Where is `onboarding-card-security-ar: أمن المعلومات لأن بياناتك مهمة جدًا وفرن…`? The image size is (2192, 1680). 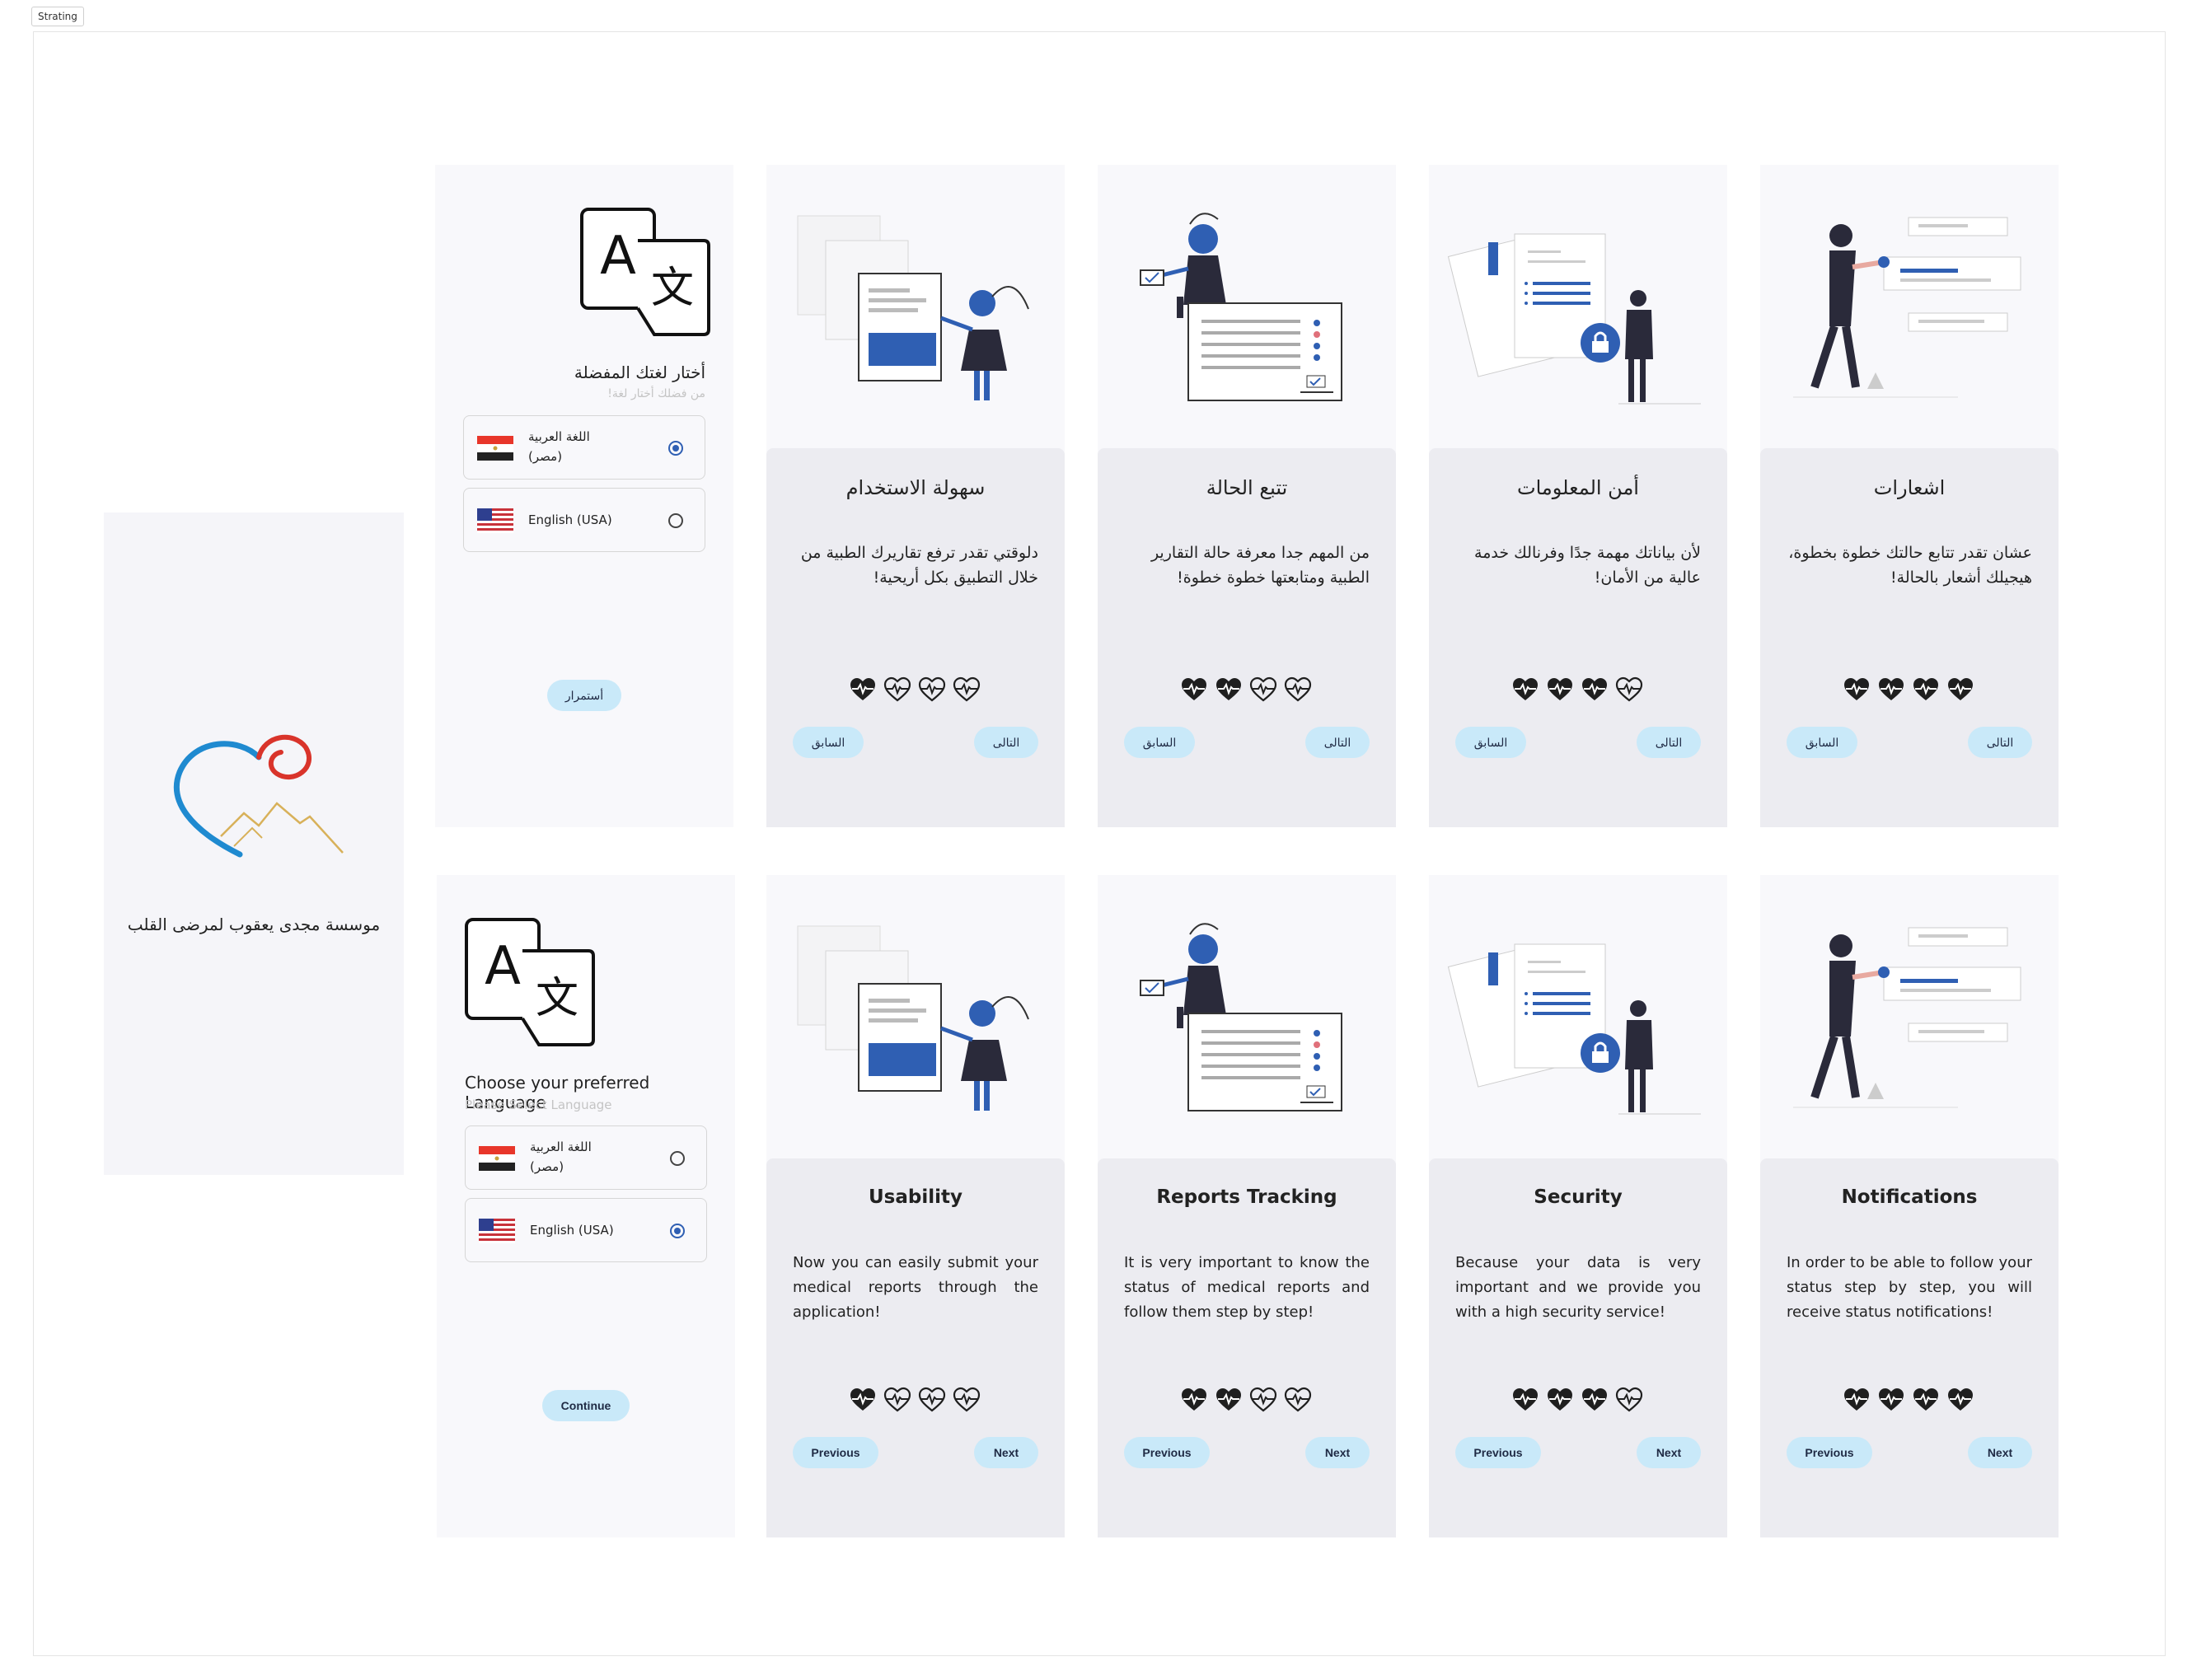 onboarding-card-security-ar: أمن المعلومات لأن بياناتك مهمة جدًا وفرن… is located at coordinates (1578, 496).